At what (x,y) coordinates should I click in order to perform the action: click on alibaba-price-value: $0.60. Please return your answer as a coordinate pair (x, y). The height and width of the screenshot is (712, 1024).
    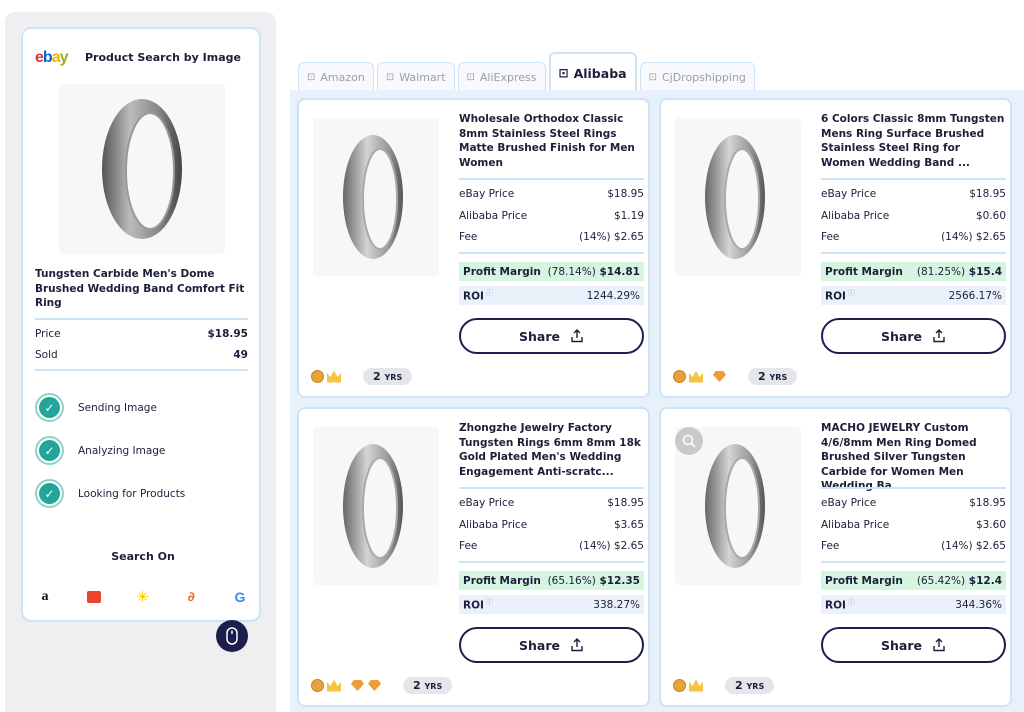
    Looking at the image, I should click on (990, 216).